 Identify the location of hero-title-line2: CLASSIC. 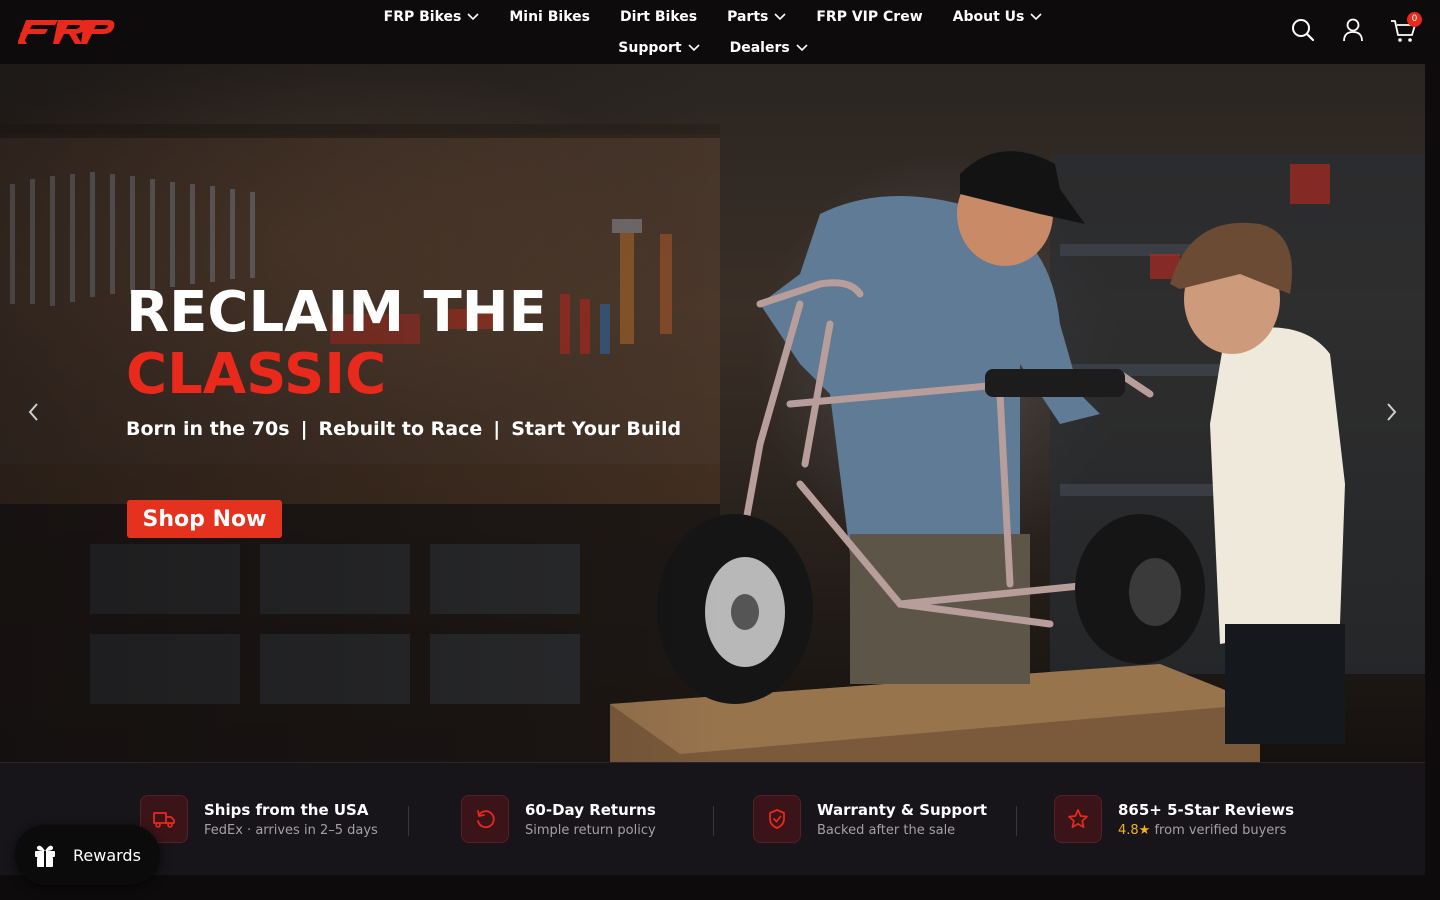
(256, 374).